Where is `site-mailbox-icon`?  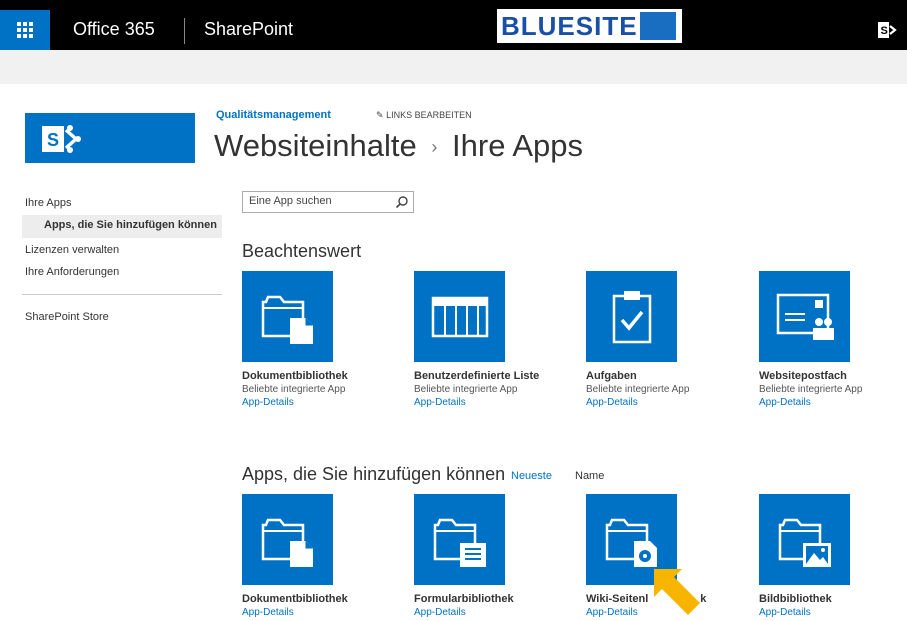 site-mailbox-icon is located at coordinates (804, 316).